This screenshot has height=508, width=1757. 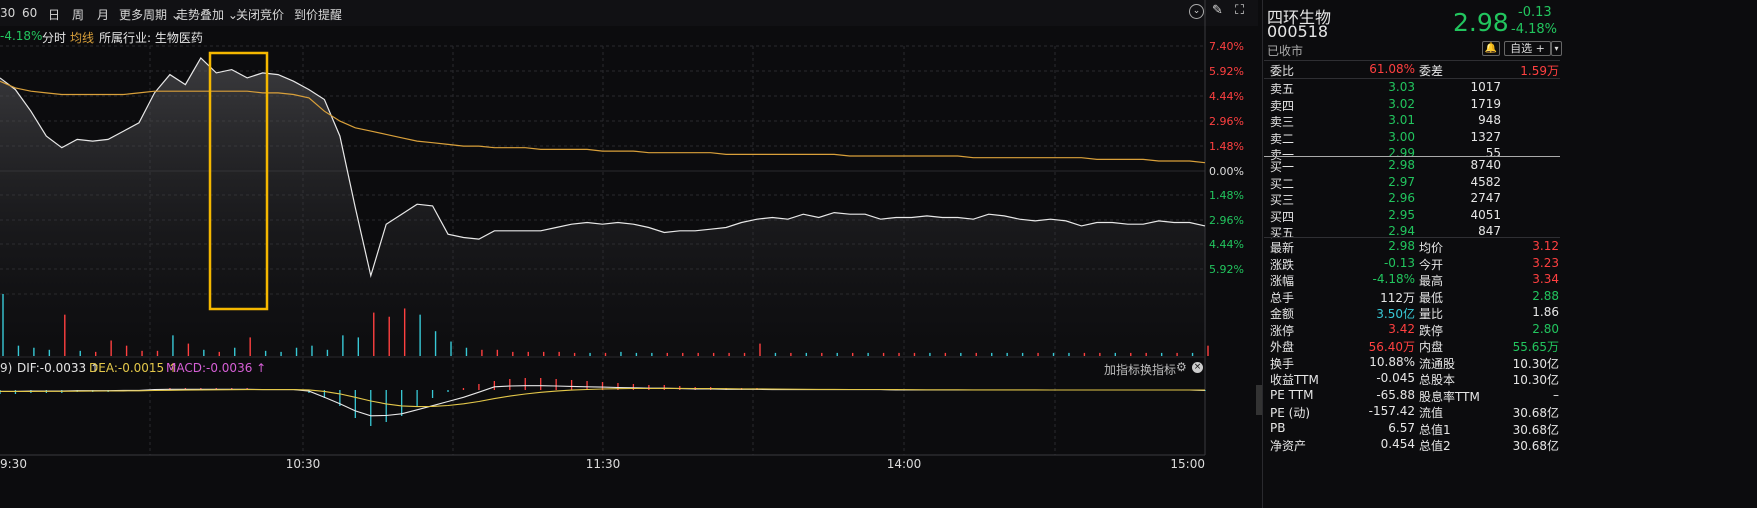 I want to click on ask-label: 卖四, so click(x=1282, y=105).